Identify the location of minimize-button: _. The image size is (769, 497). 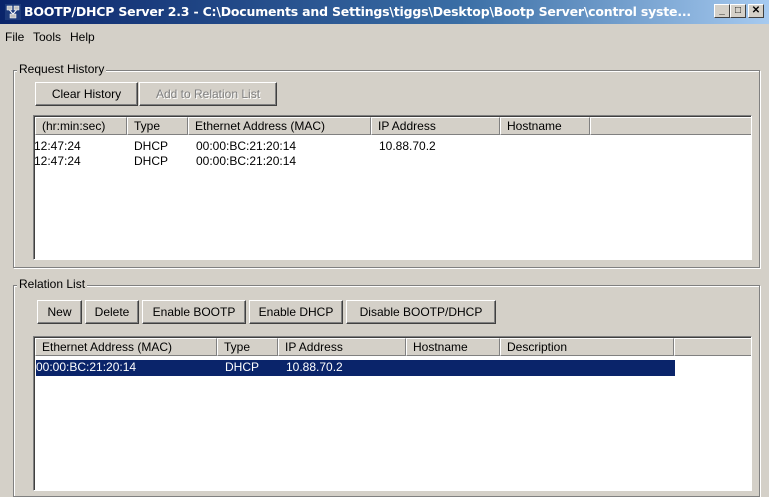
(722, 11).